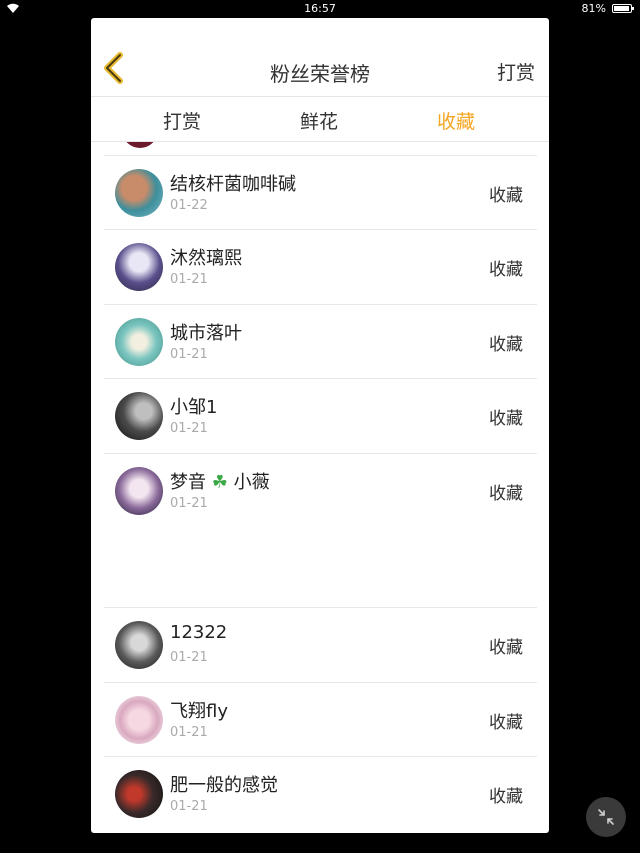 This screenshot has height=853, width=640. I want to click on page-title: 粉丝荣誉榜, so click(320, 74).